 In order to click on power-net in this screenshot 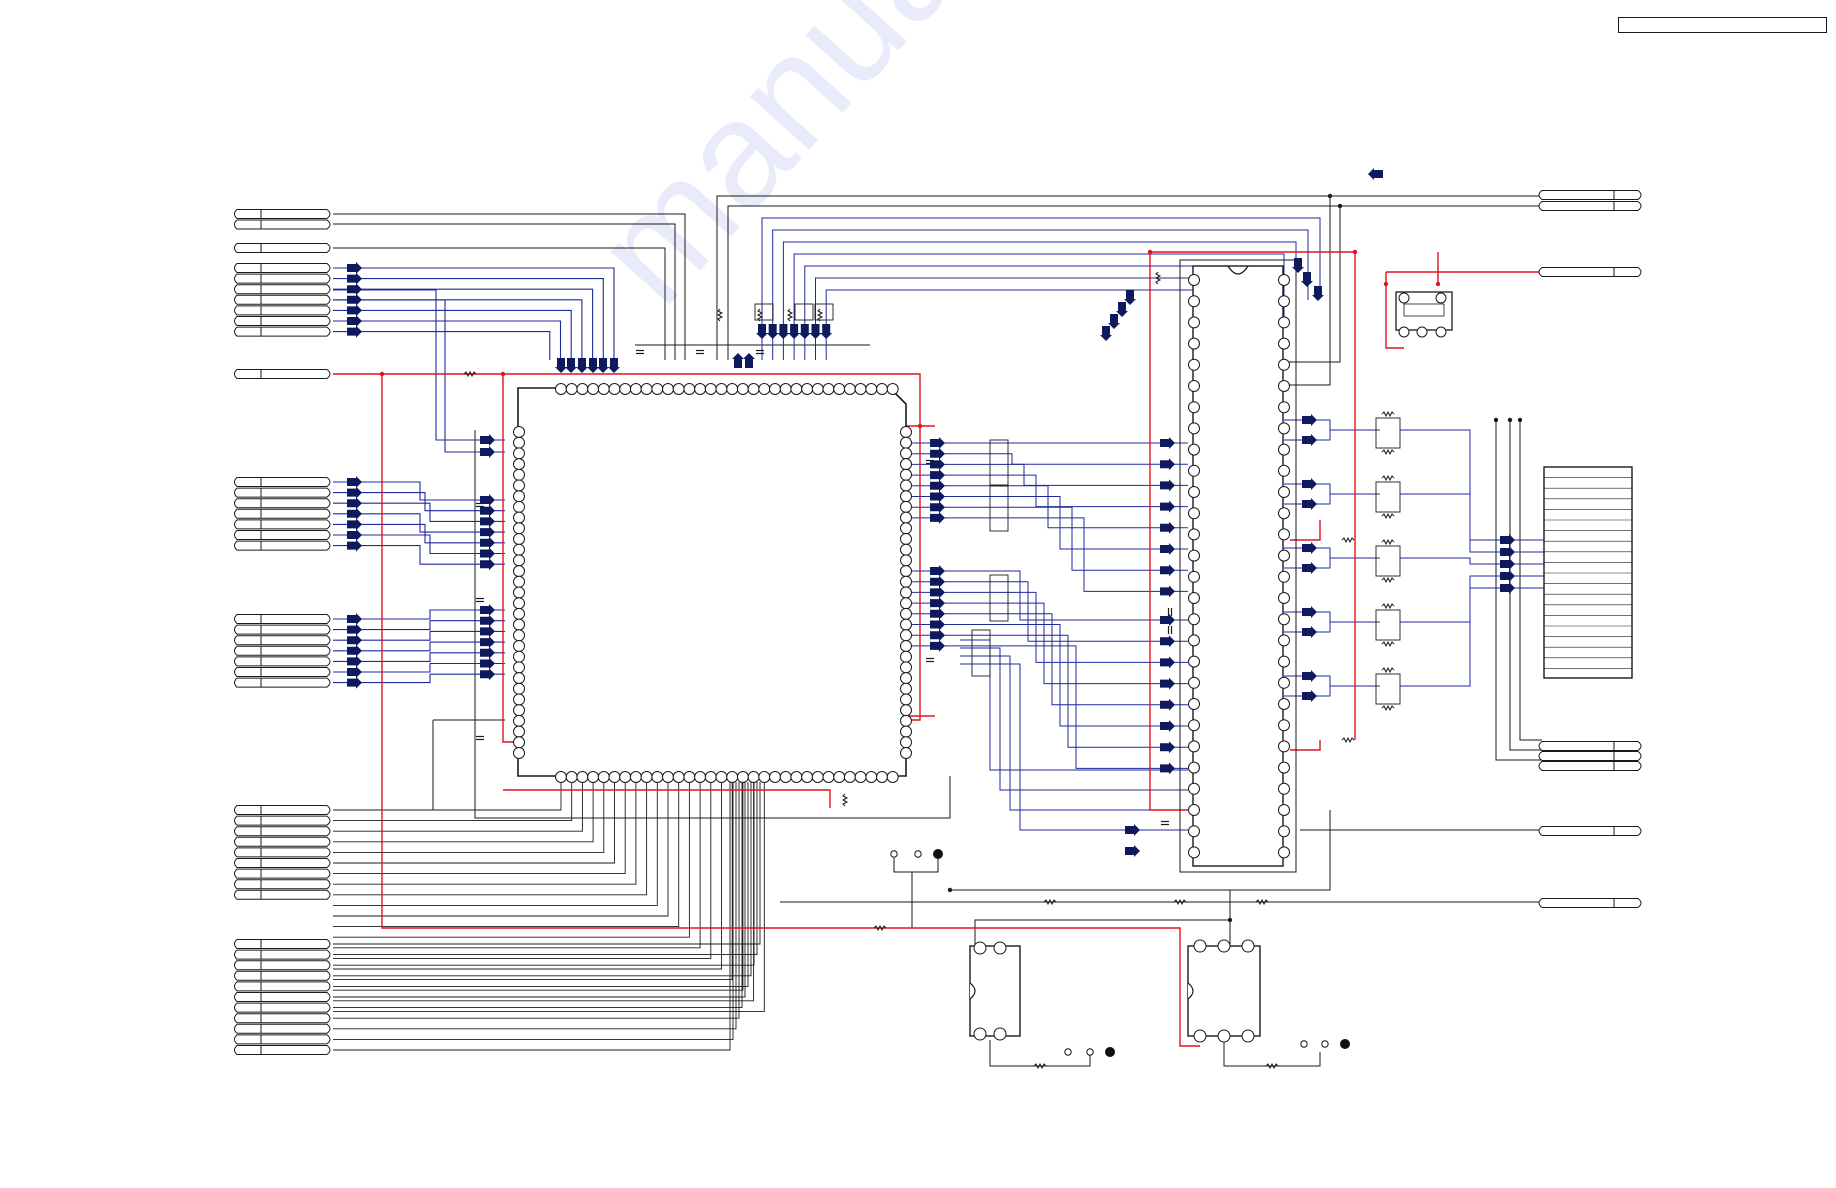, I will do `click(1305, 745)`.